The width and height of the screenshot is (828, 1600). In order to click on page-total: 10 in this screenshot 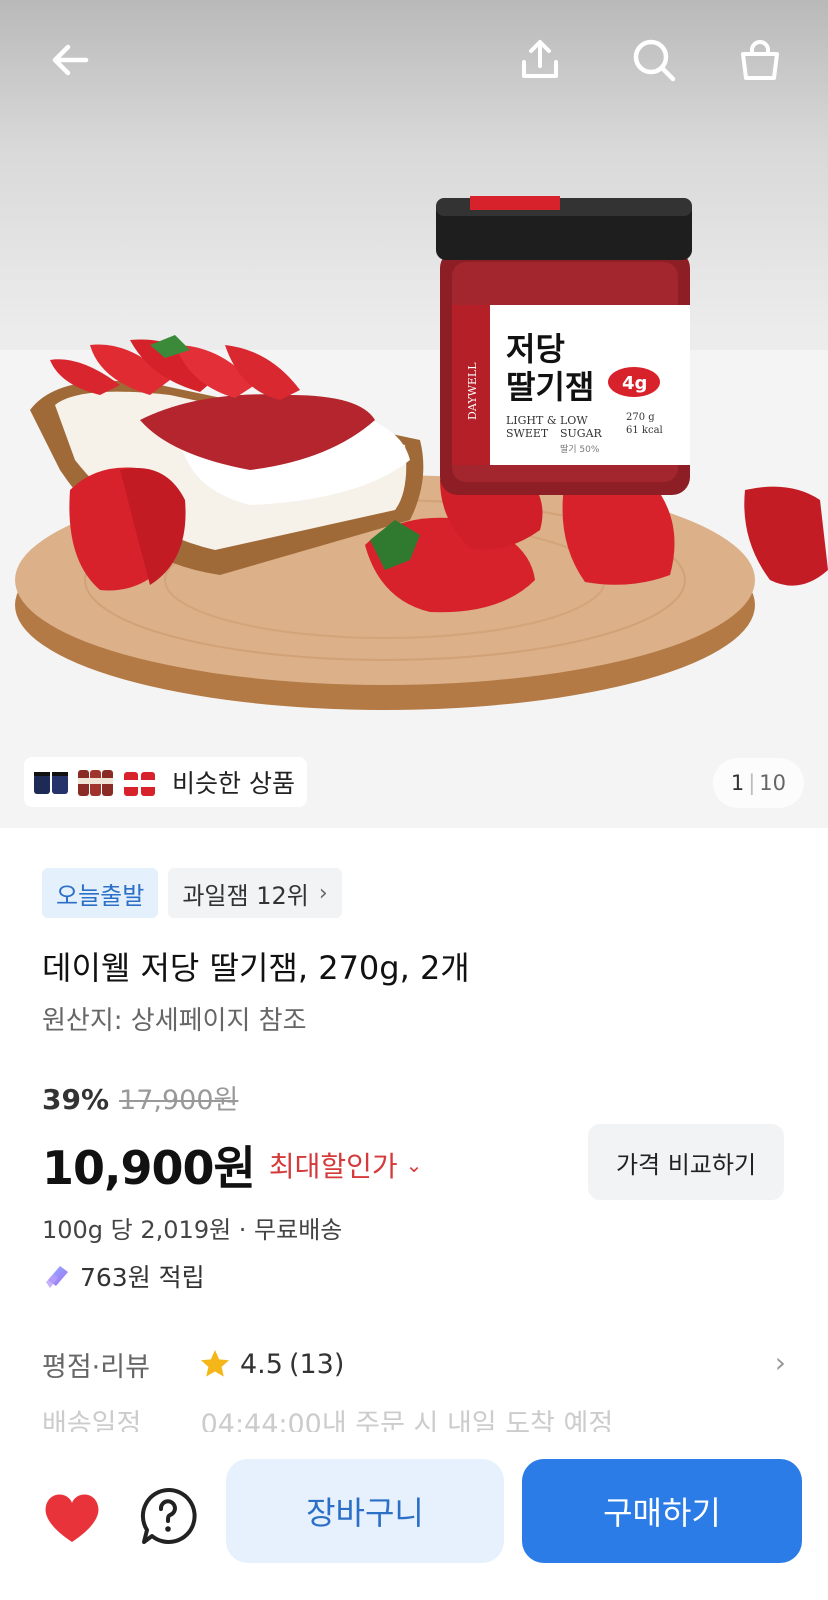, I will do `click(772, 783)`.